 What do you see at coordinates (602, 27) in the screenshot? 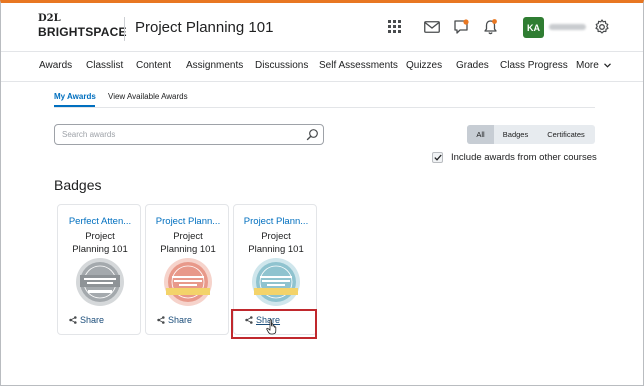
I see `gear-icon` at bounding box center [602, 27].